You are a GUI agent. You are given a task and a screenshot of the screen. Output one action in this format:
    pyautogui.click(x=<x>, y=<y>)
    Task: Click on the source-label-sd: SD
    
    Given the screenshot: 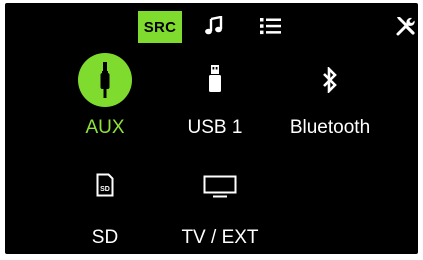 What is the action you would take?
    pyautogui.click(x=105, y=237)
    